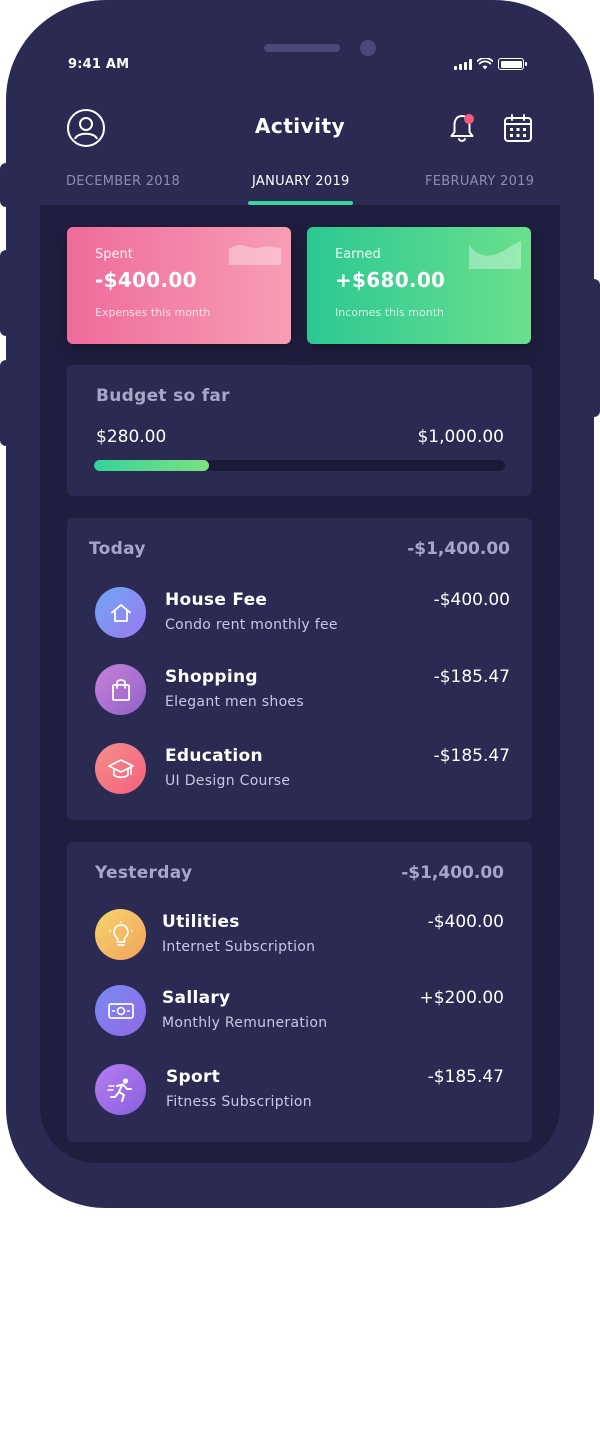 Image resolution: width=600 pixels, height=1452 pixels. Describe the element at coordinates (301, 181) in the screenshot. I see `tab-january-2019: JANUARY 2019` at that location.